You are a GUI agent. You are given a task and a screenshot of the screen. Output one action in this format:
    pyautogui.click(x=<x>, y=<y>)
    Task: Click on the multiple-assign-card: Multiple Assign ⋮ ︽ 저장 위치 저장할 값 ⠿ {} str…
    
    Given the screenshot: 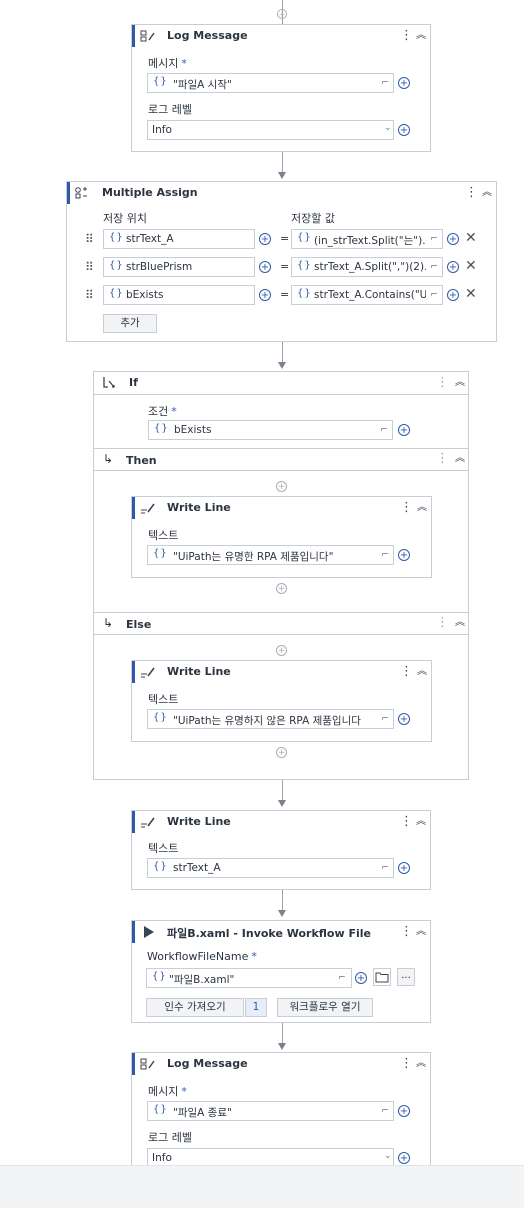 What is the action you would take?
    pyautogui.click(x=281, y=261)
    